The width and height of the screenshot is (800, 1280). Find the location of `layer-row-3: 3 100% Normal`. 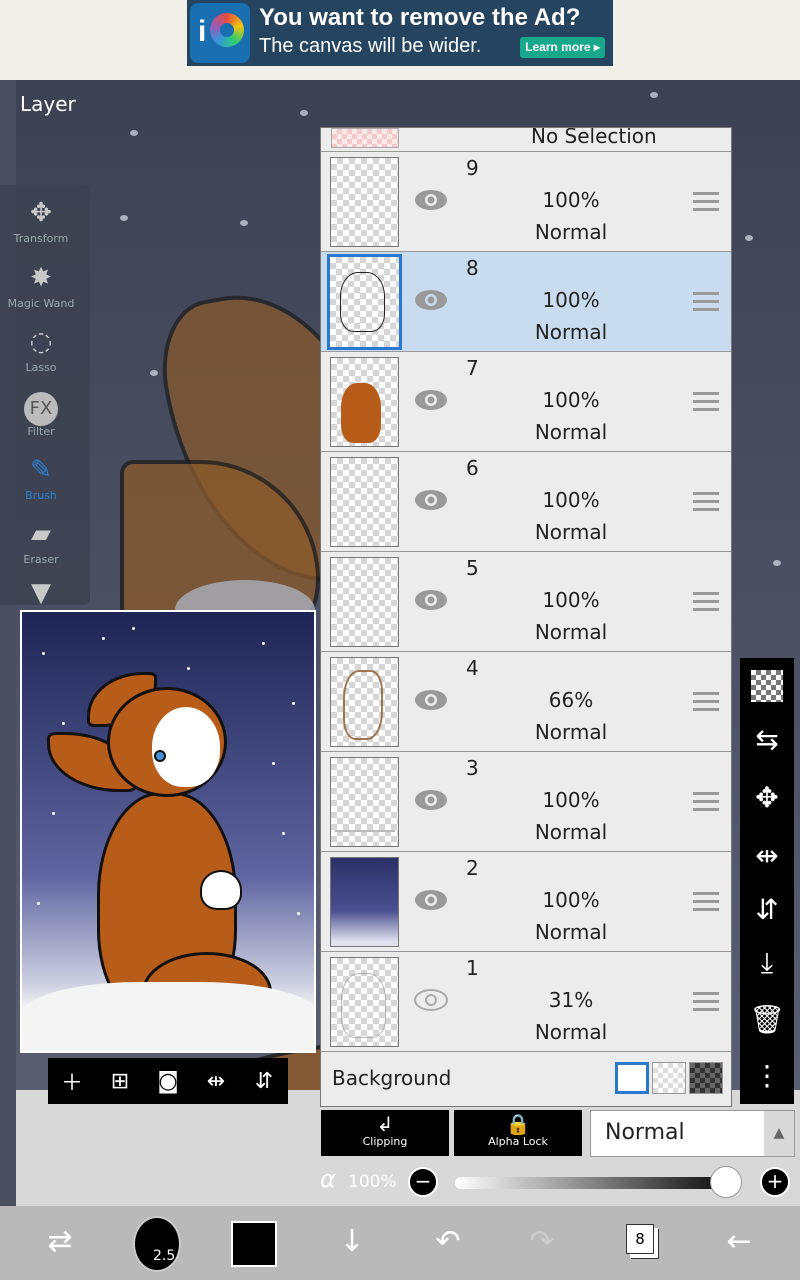

layer-row-3: 3 100% Normal is located at coordinates (526, 802).